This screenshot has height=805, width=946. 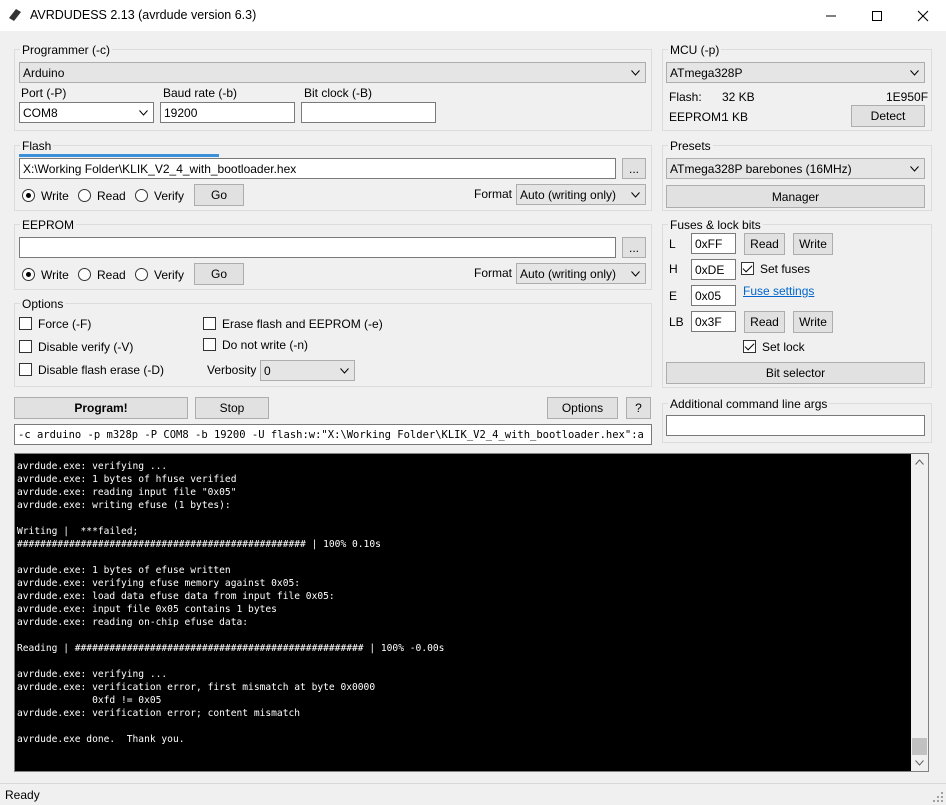 What do you see at coordinates (697, 117) in the screenshot?
I see `mcu-eeprom-label: EEPROM:` at bounding box center [697, 117].